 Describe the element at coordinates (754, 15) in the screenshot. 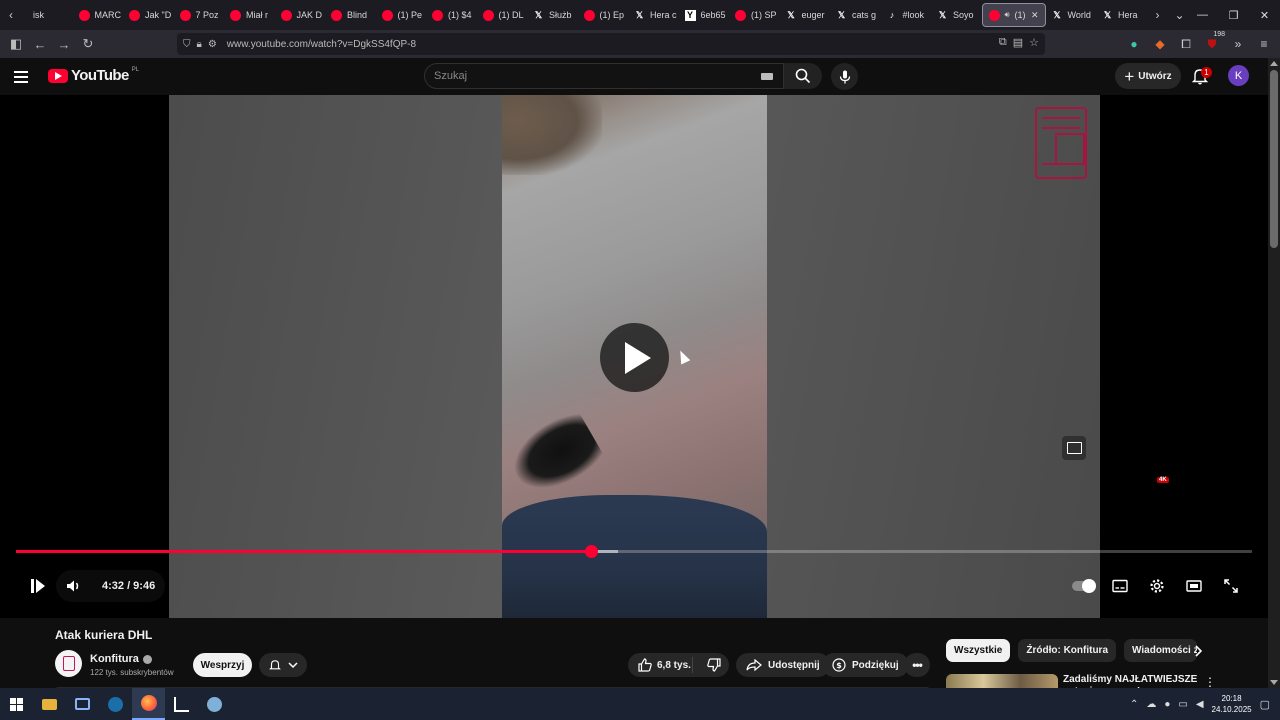

I see `browser-tab: (1) SP` at that location.